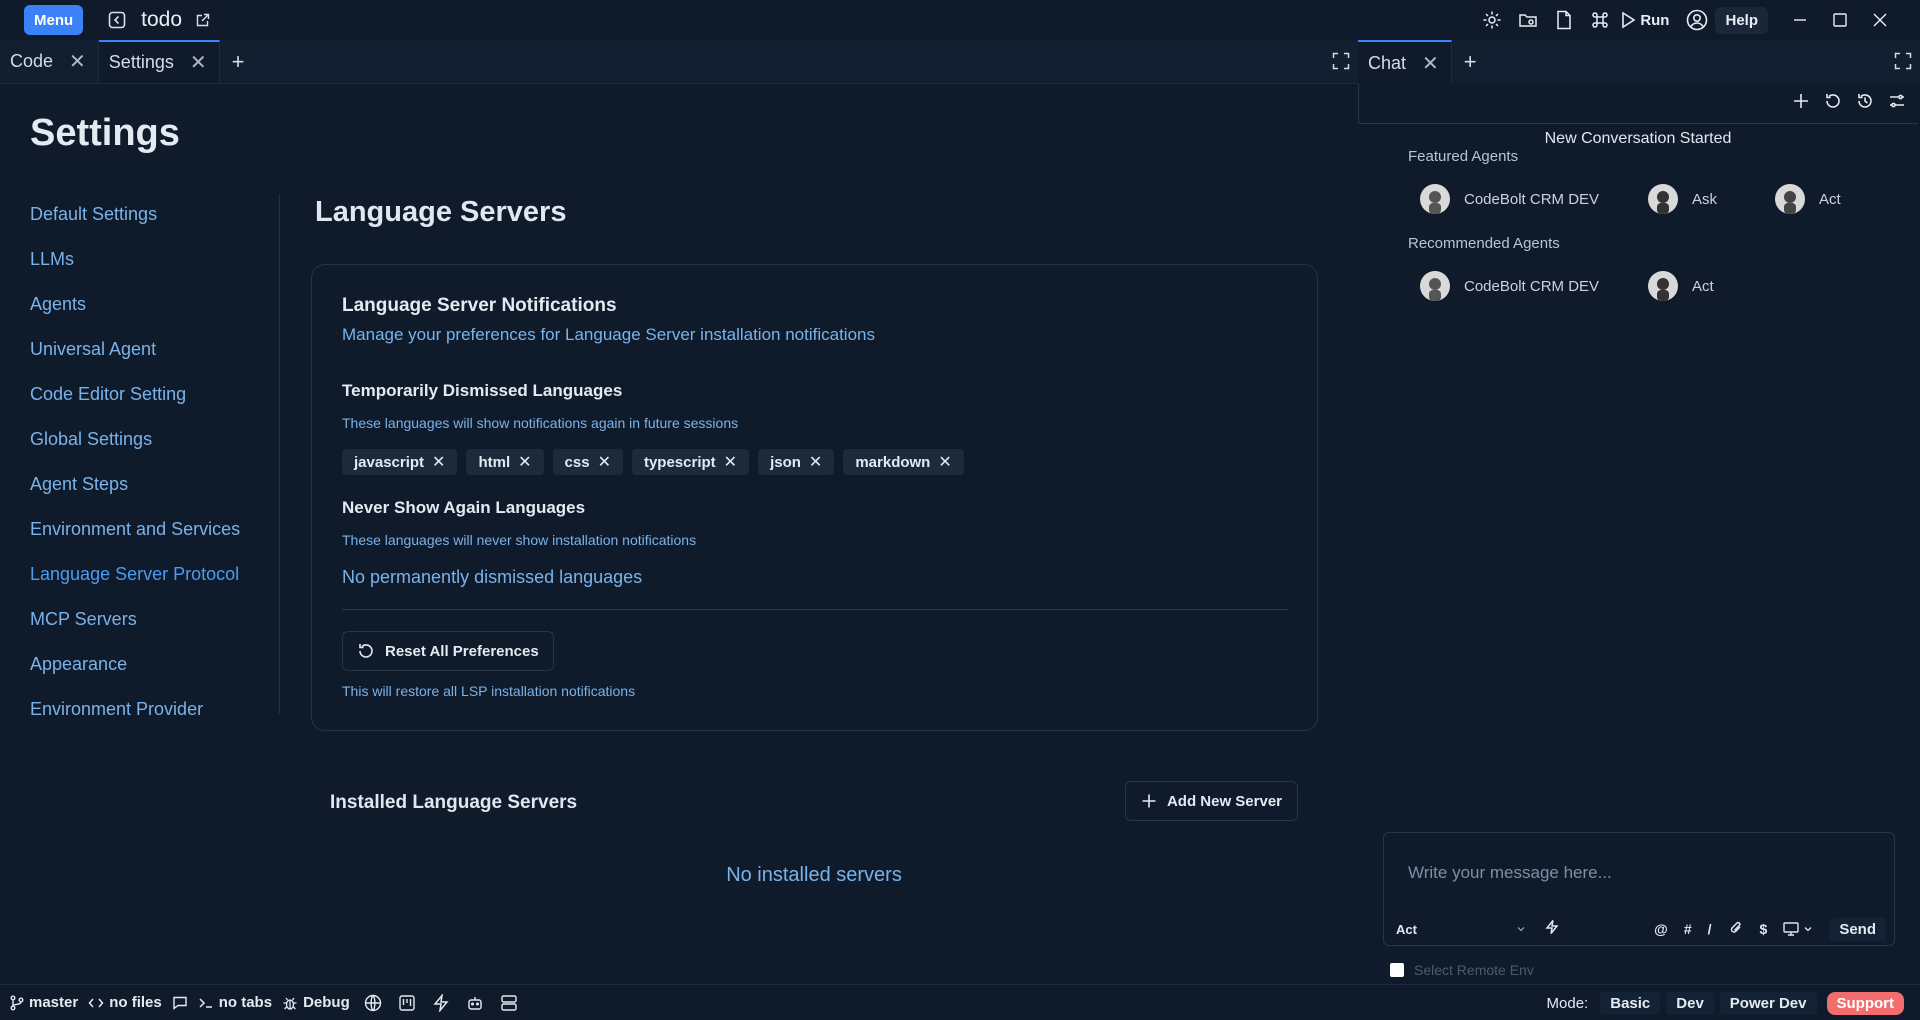 Image resolution: width=1920 pixels, height=1020 pixels. Describe the element at coordinates (407, 1003) in the screenshot. I see `board-icon` at that location.